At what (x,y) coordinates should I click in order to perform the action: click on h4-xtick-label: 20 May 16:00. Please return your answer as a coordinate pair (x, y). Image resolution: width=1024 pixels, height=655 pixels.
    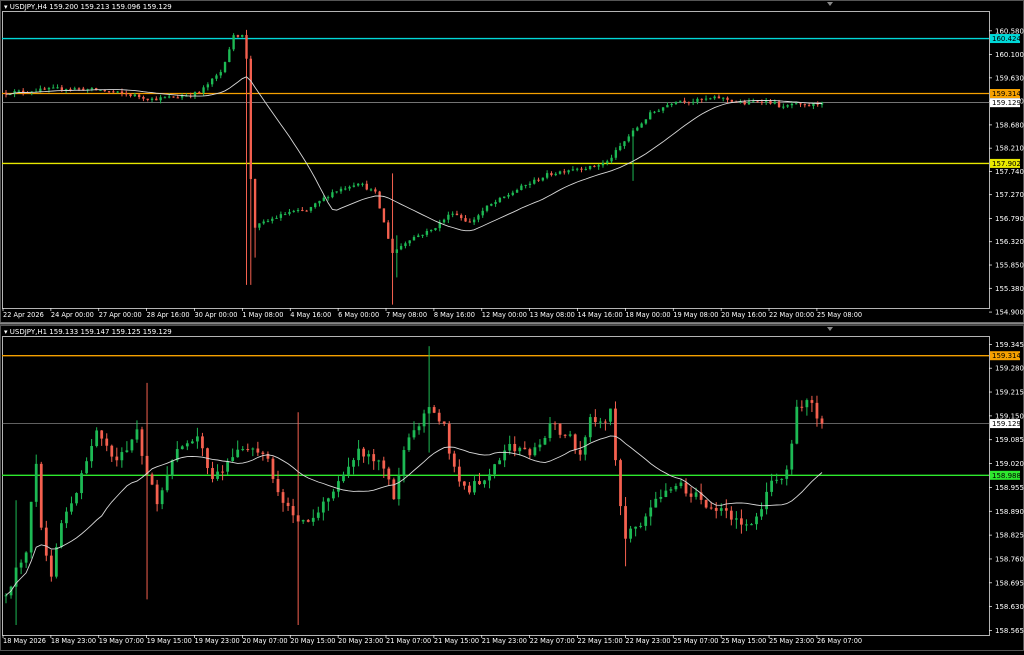
    Looking at the image, I should click on (743, 315).